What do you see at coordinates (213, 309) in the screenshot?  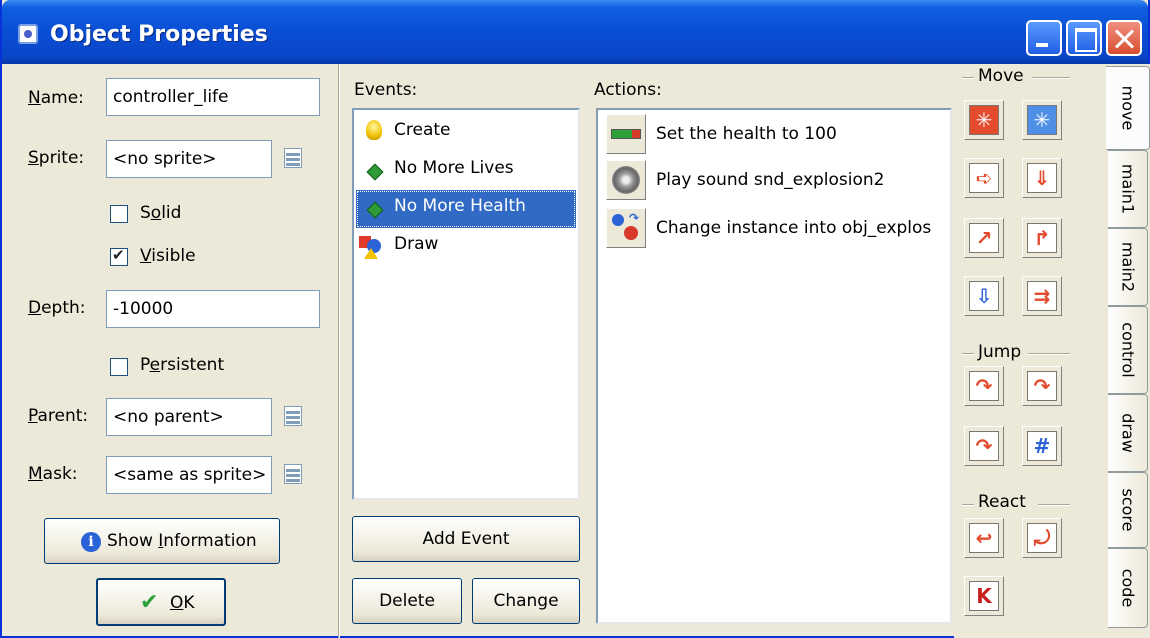 I see `depth-input: -10000` at bounding box center [213, 309].